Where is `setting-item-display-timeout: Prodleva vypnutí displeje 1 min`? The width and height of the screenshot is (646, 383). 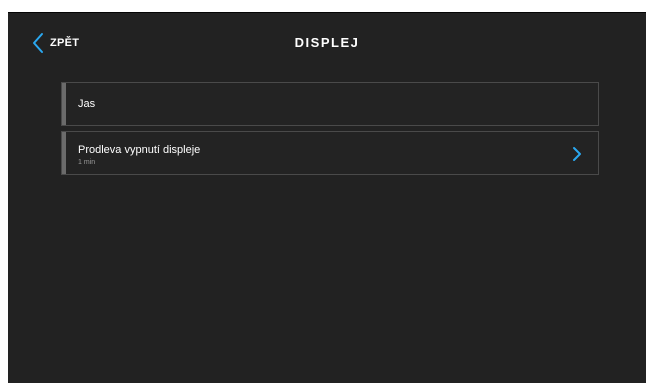
setting-item-display-timeout: Prodleva vypnutí displeje 1 min is located at coordinates (330, 153).